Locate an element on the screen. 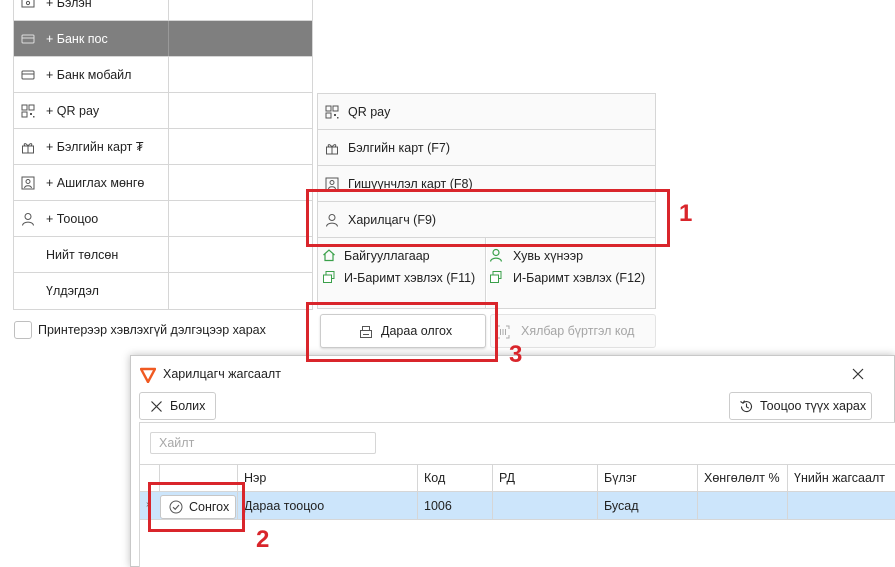  dialog-title: Харилцагч жагсаалт is located at coordinates (222, 374).